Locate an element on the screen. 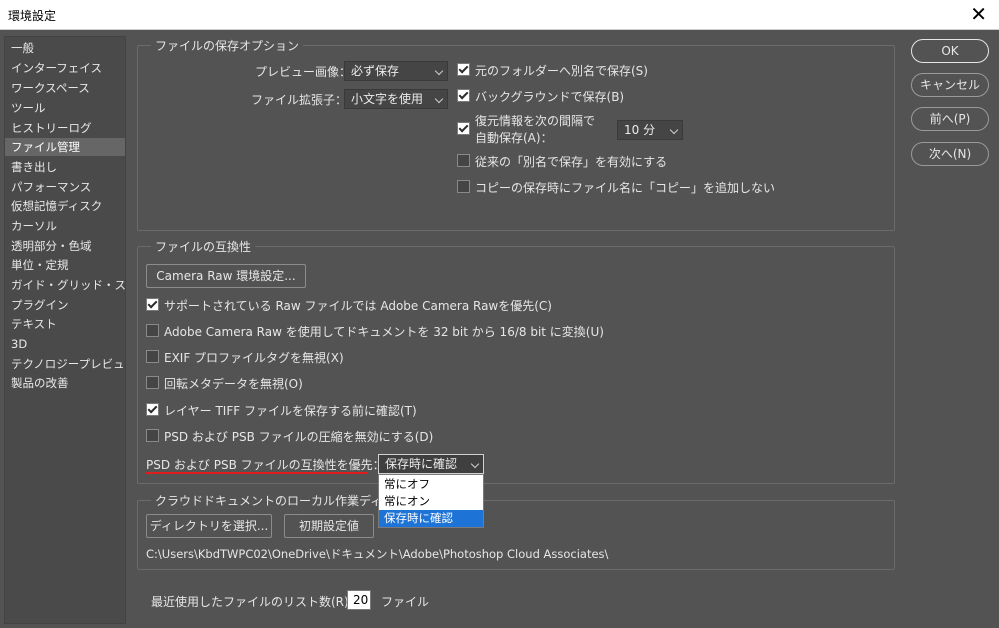 This screenshot has width=999, height=628. recent-files-unit: ファイル is located at coordinates (405, 602).